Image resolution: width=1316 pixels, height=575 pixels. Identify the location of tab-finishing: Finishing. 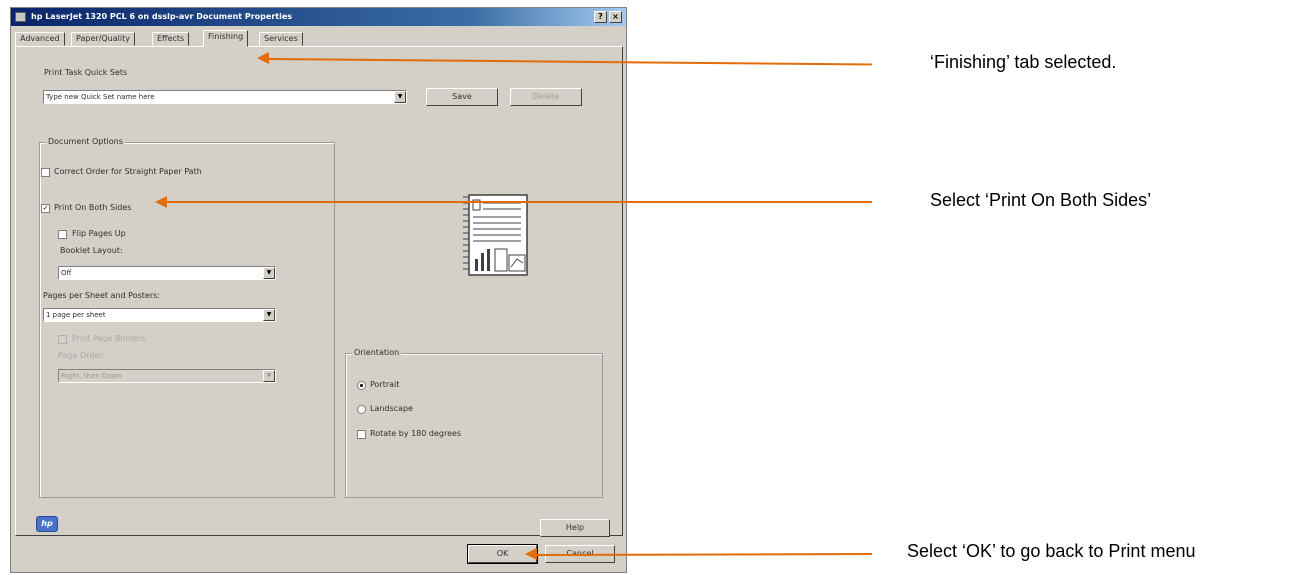
(226, 38).